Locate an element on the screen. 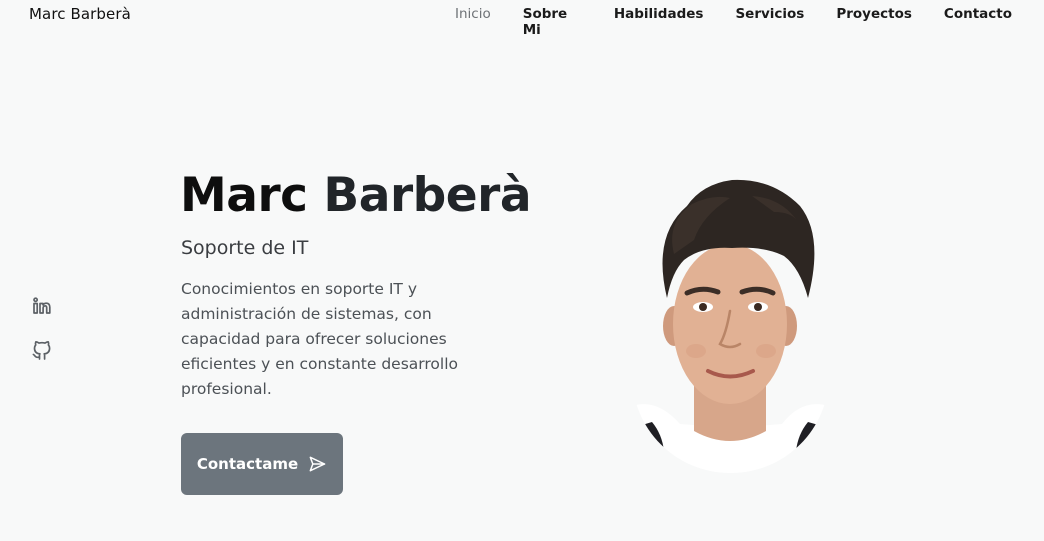  nav-link-servicios: Servicios is located at coordinates (769, 22).